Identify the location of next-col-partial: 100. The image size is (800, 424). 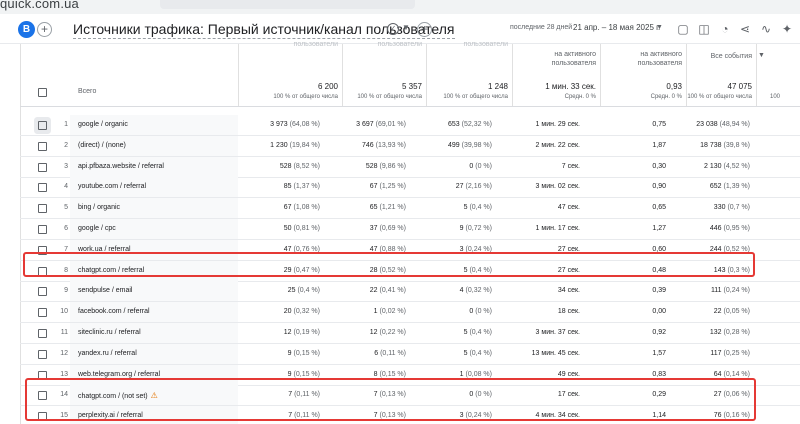
(775, 97).